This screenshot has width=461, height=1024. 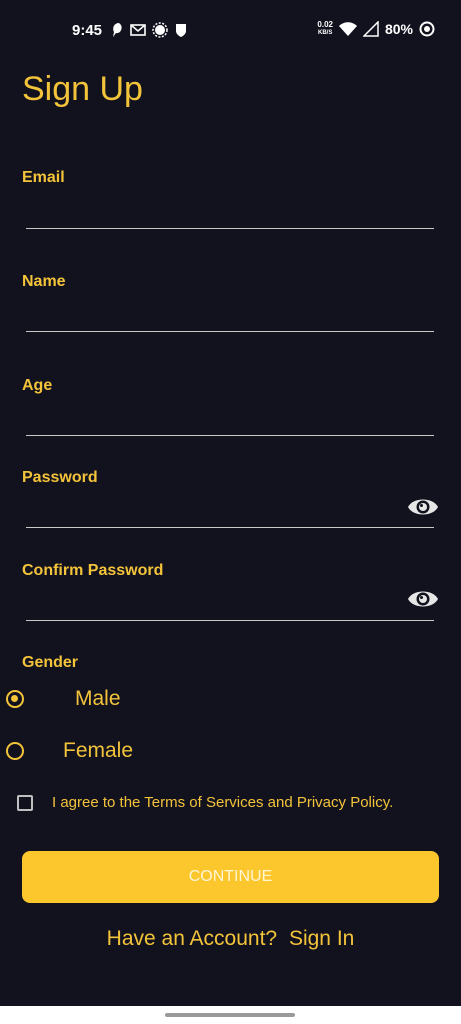 I want to click on gender-option-male: Male, so click(x=63, y=699).